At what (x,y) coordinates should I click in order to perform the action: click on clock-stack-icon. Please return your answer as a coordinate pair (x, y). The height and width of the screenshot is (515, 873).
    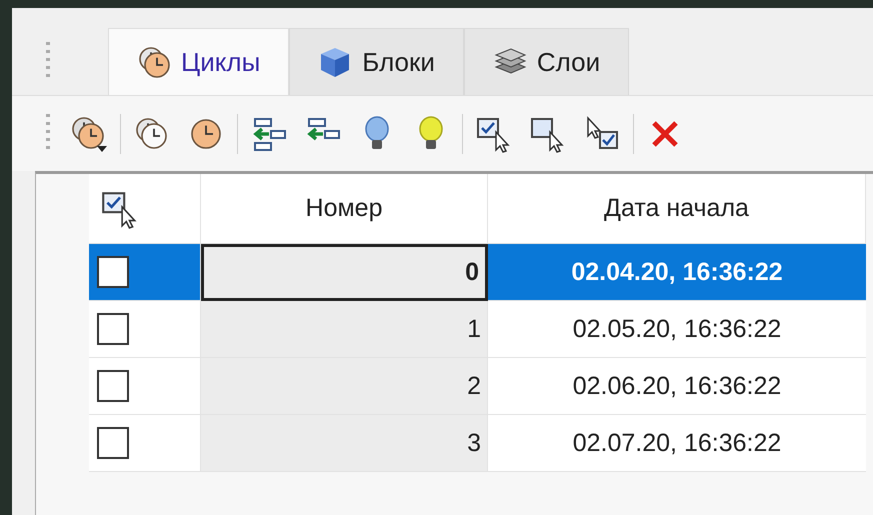
    Looking at the image, I should click on (154, 62).